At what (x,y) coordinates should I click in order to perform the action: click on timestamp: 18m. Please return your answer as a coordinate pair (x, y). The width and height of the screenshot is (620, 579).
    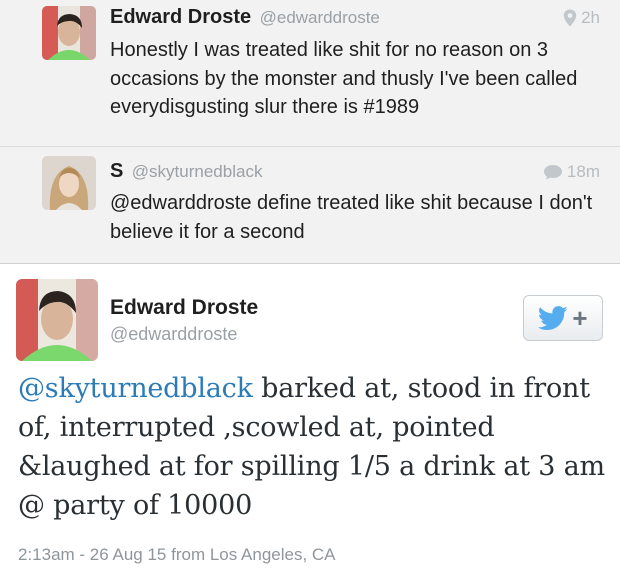
    Looking at the image, I should click on (583, 171).